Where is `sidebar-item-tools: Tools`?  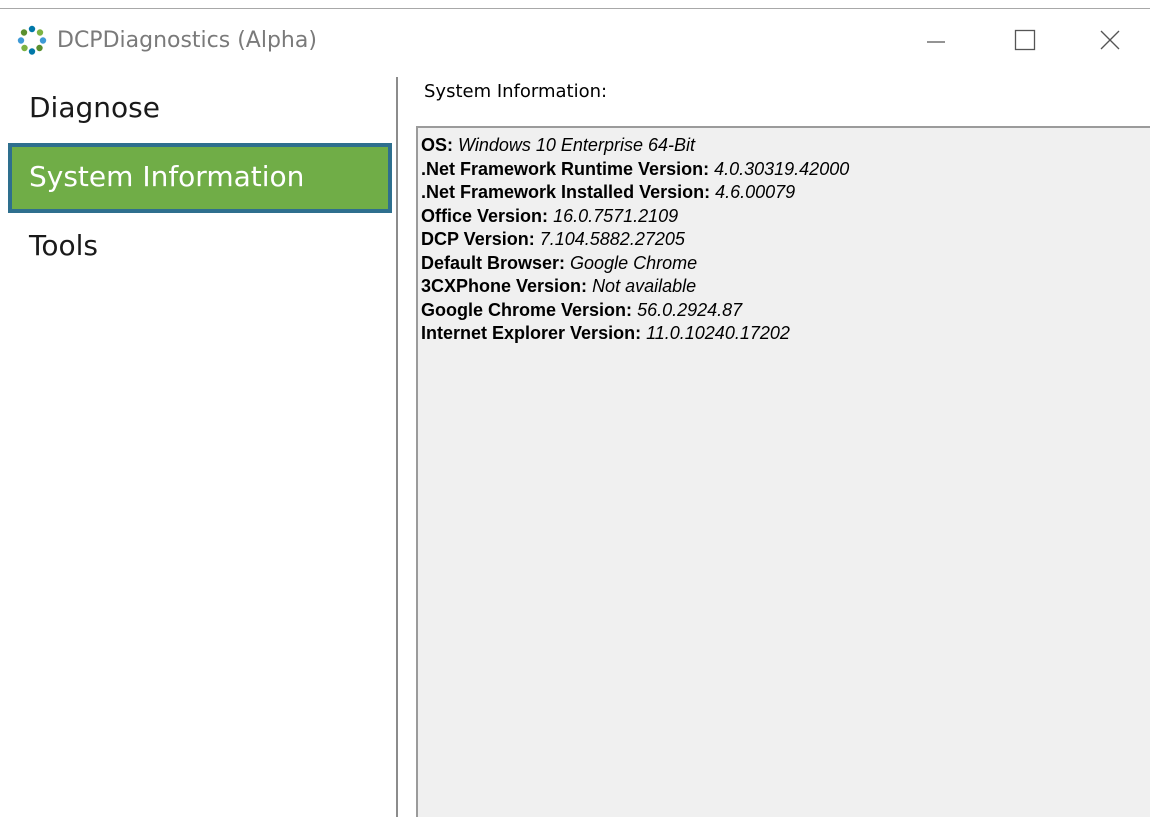
sidebar-item-tools: Tools is located at coordinates (200, 248).